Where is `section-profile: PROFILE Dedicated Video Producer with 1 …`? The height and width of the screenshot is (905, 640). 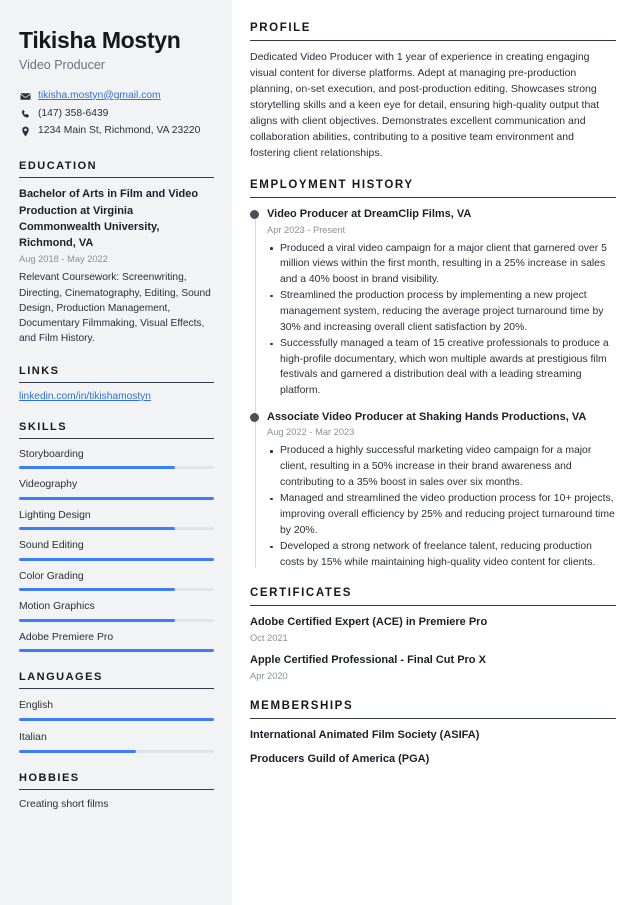
section-profile: PROFILE Dedicated Video Producer with 1 … is located at coordinates (433, 92).